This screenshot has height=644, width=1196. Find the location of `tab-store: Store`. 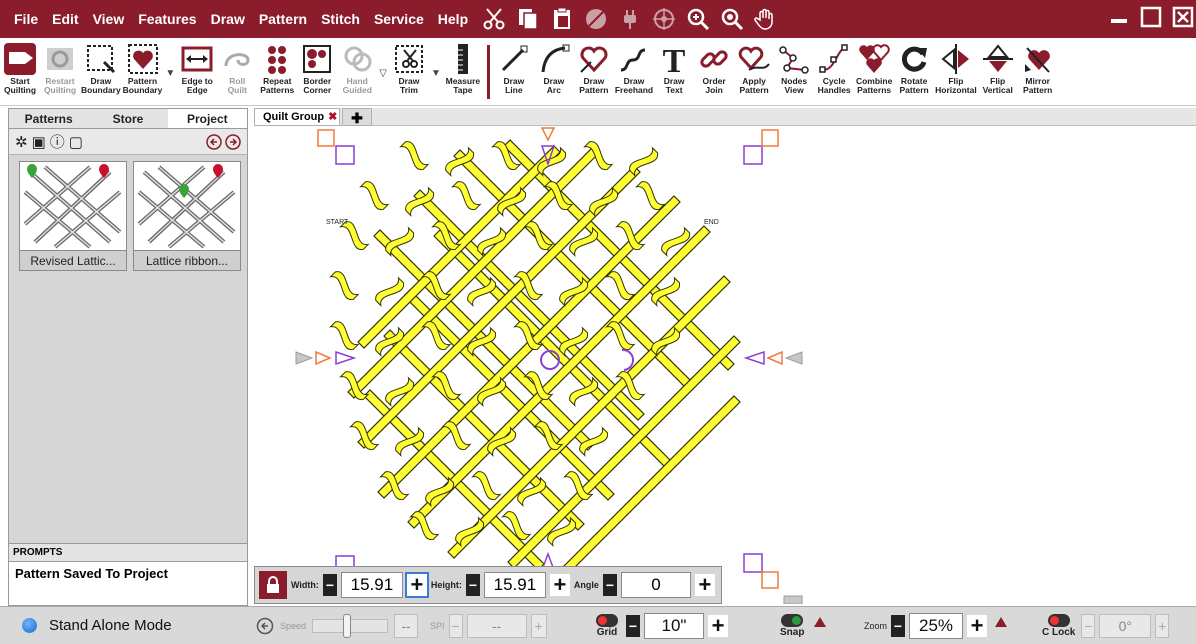

tab-store: Store is located at coordinates (127, 118).